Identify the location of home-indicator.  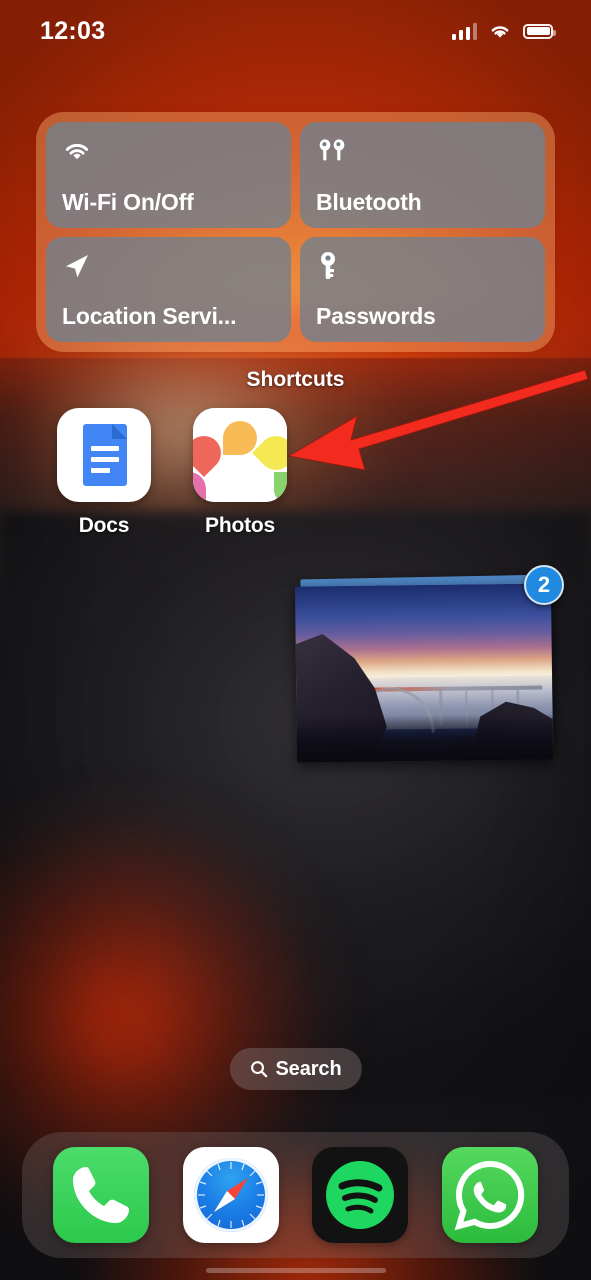
(295, 1270).